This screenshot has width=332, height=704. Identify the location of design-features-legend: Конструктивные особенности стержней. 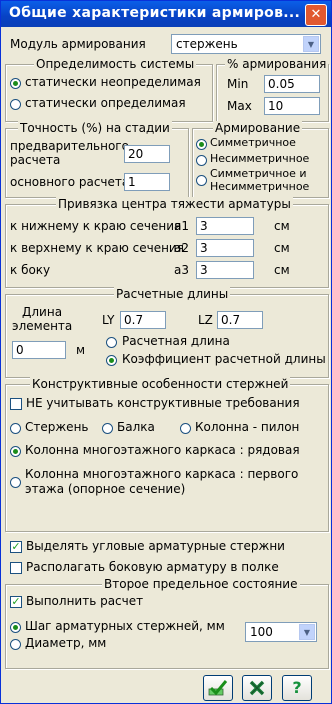
(160, 384).